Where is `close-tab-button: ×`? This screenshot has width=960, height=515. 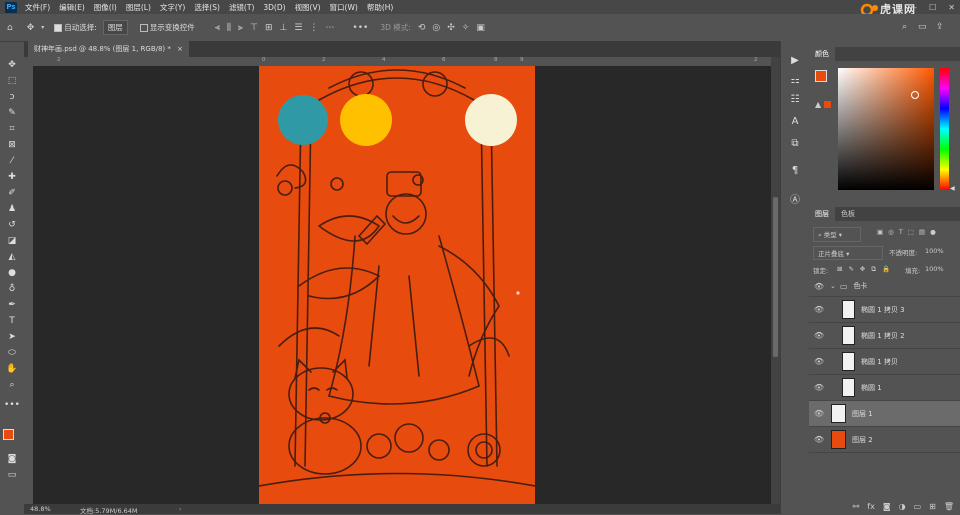
close-tab-button: × is located at coordinates (180, 49).